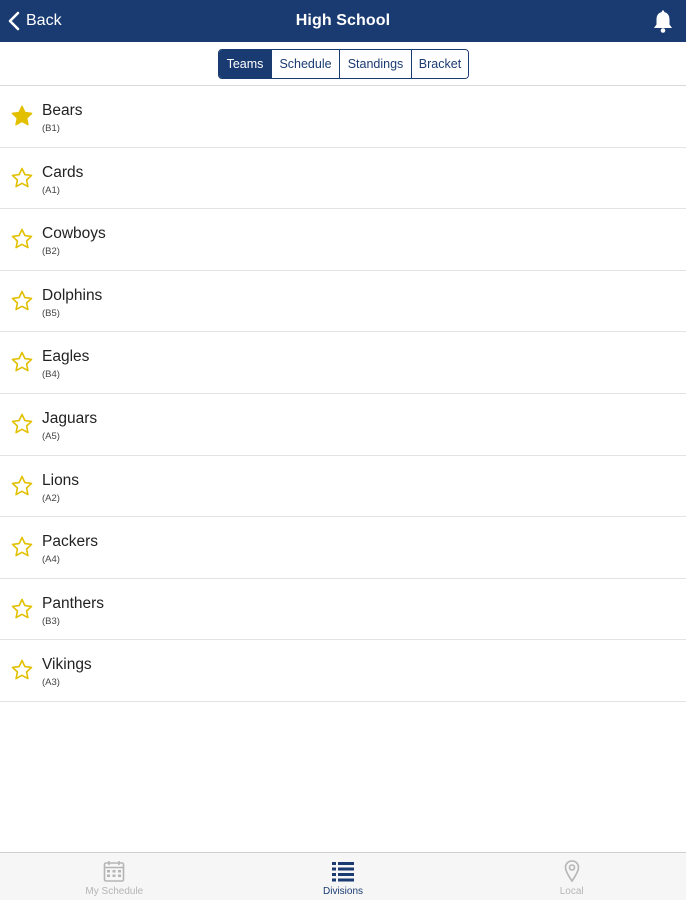  Describe the element at coordinates (61, 480) in the screenshot. I see `team-name: Lions` at that location.